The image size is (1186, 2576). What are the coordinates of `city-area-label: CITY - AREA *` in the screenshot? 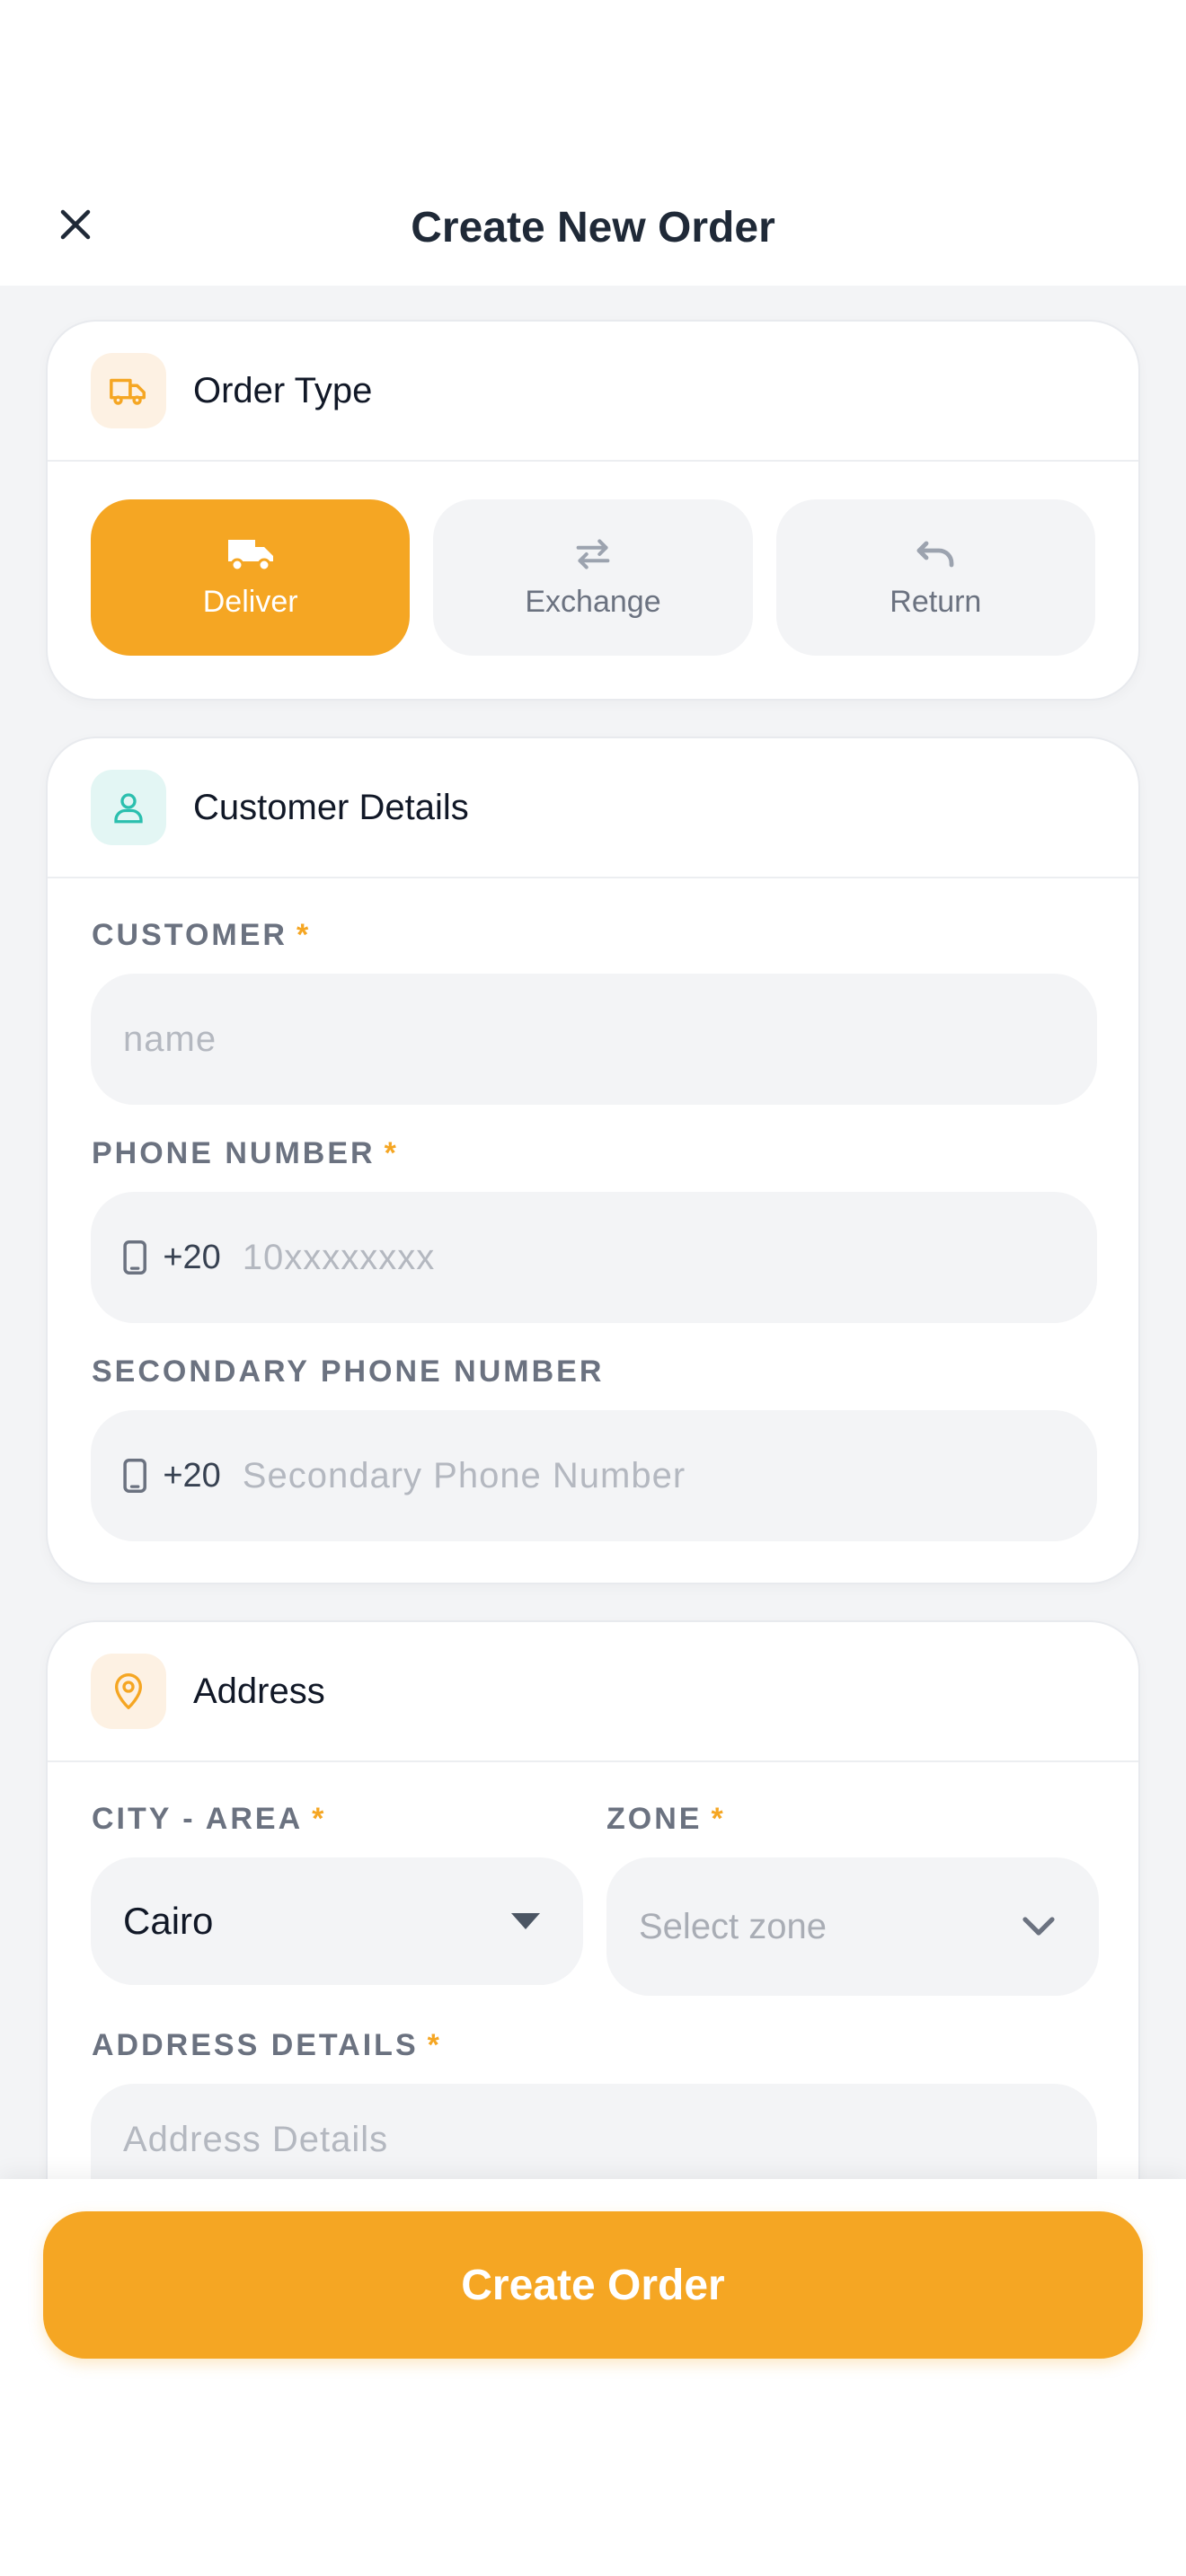 It's located at (209, 1819).